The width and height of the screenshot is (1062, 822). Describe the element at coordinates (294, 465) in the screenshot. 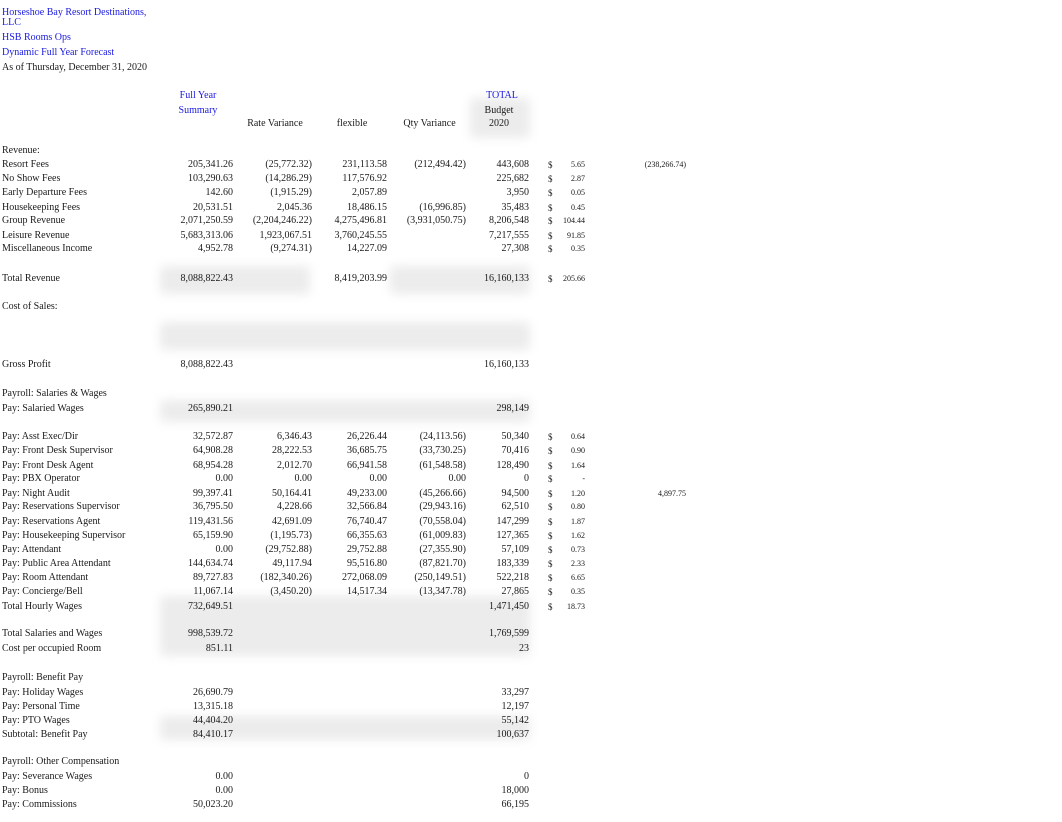

I see `rate-variance-value: 2,012.70` at that location.